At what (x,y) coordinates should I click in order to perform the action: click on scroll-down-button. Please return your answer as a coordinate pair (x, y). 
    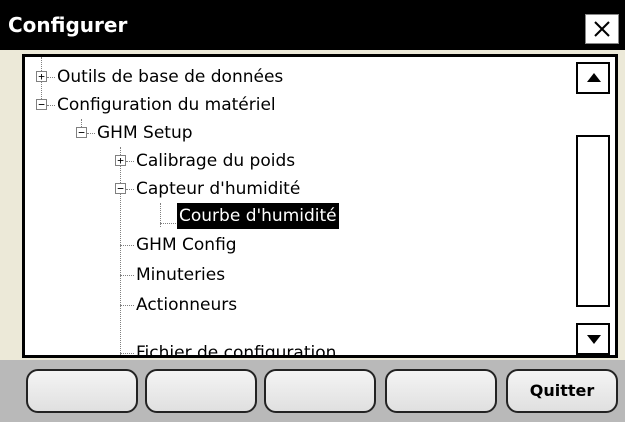
    Looking at the image, I should click on (593, 339).